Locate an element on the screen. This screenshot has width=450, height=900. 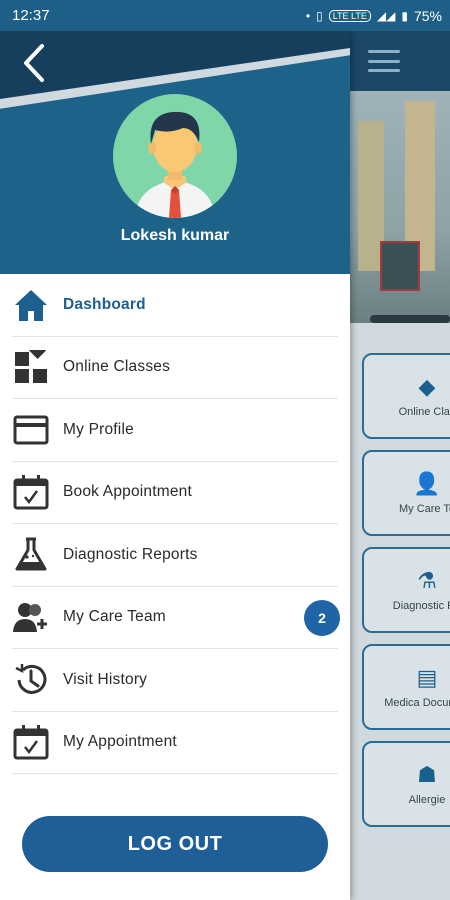
menu-item-partial is located at coordinates (175, 780).